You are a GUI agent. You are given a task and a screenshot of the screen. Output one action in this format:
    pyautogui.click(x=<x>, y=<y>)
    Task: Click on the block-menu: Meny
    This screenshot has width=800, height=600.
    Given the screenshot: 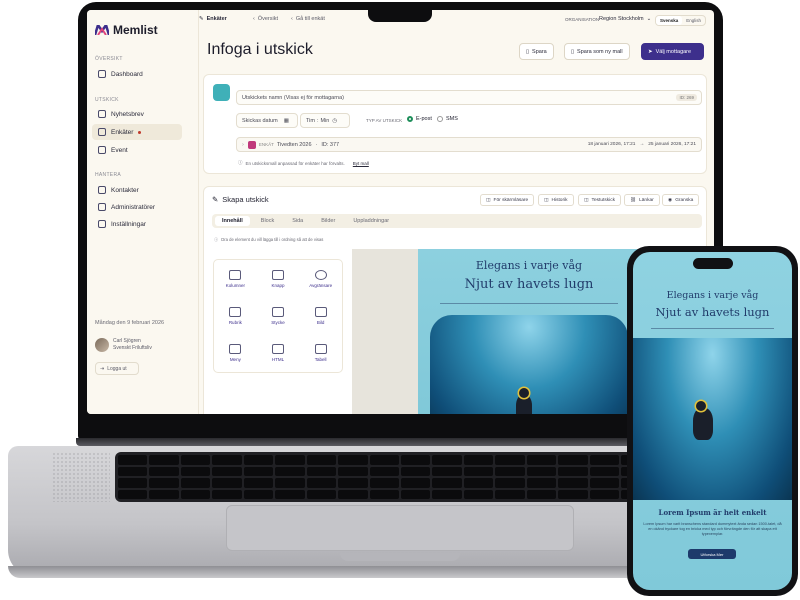 What is the action you would take?
    pyautogui.click(x=235, y=353)
    